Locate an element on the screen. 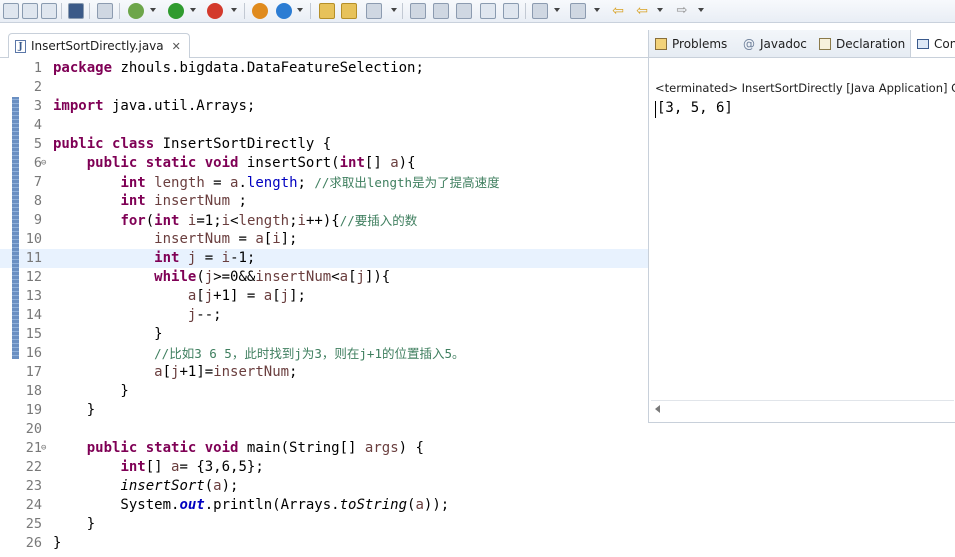 The height and width of the screenshot is (557, 955). editor-tab: J InsertSortDirectly.java ✕ is located at coordinates (99, 45).